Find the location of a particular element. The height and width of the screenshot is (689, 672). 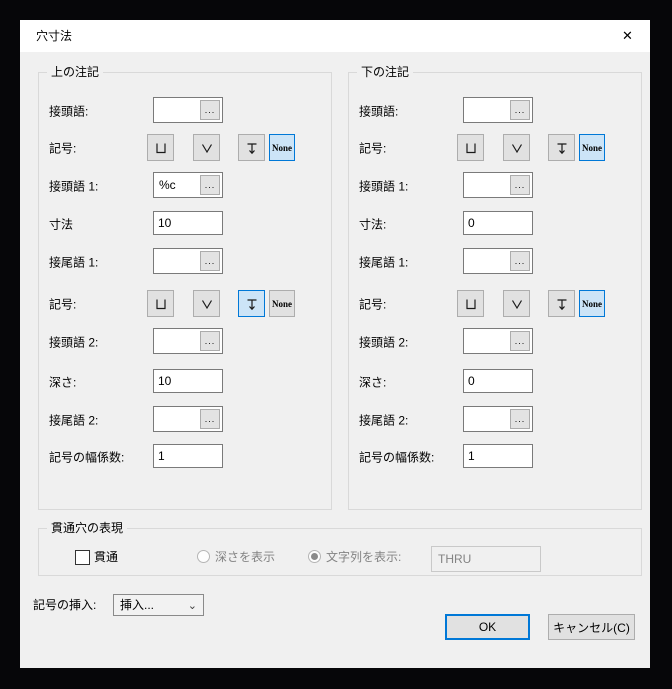

insert-symbol-dropdown: 挿入... ⌄ is located at coordinates (158, 605).